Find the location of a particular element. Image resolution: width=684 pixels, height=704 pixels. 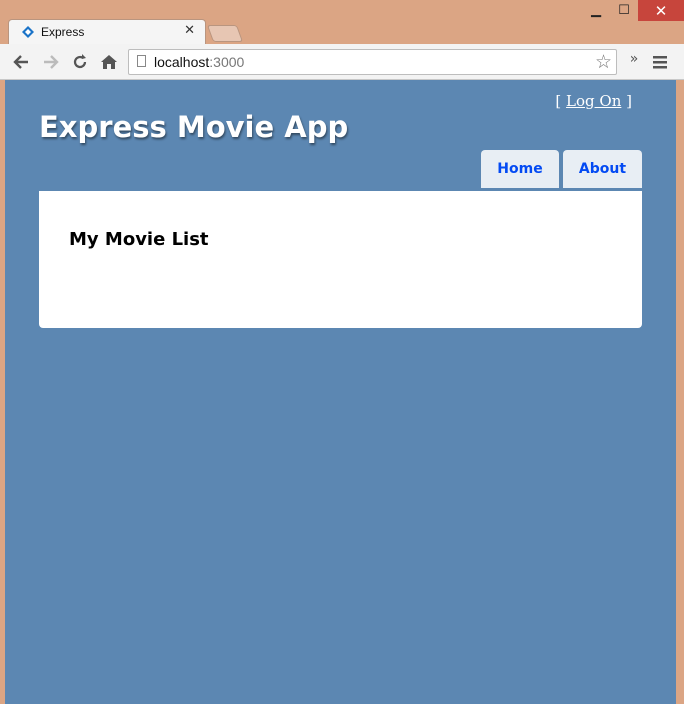

main-menu: Home About is located at coordinates (561, 169).